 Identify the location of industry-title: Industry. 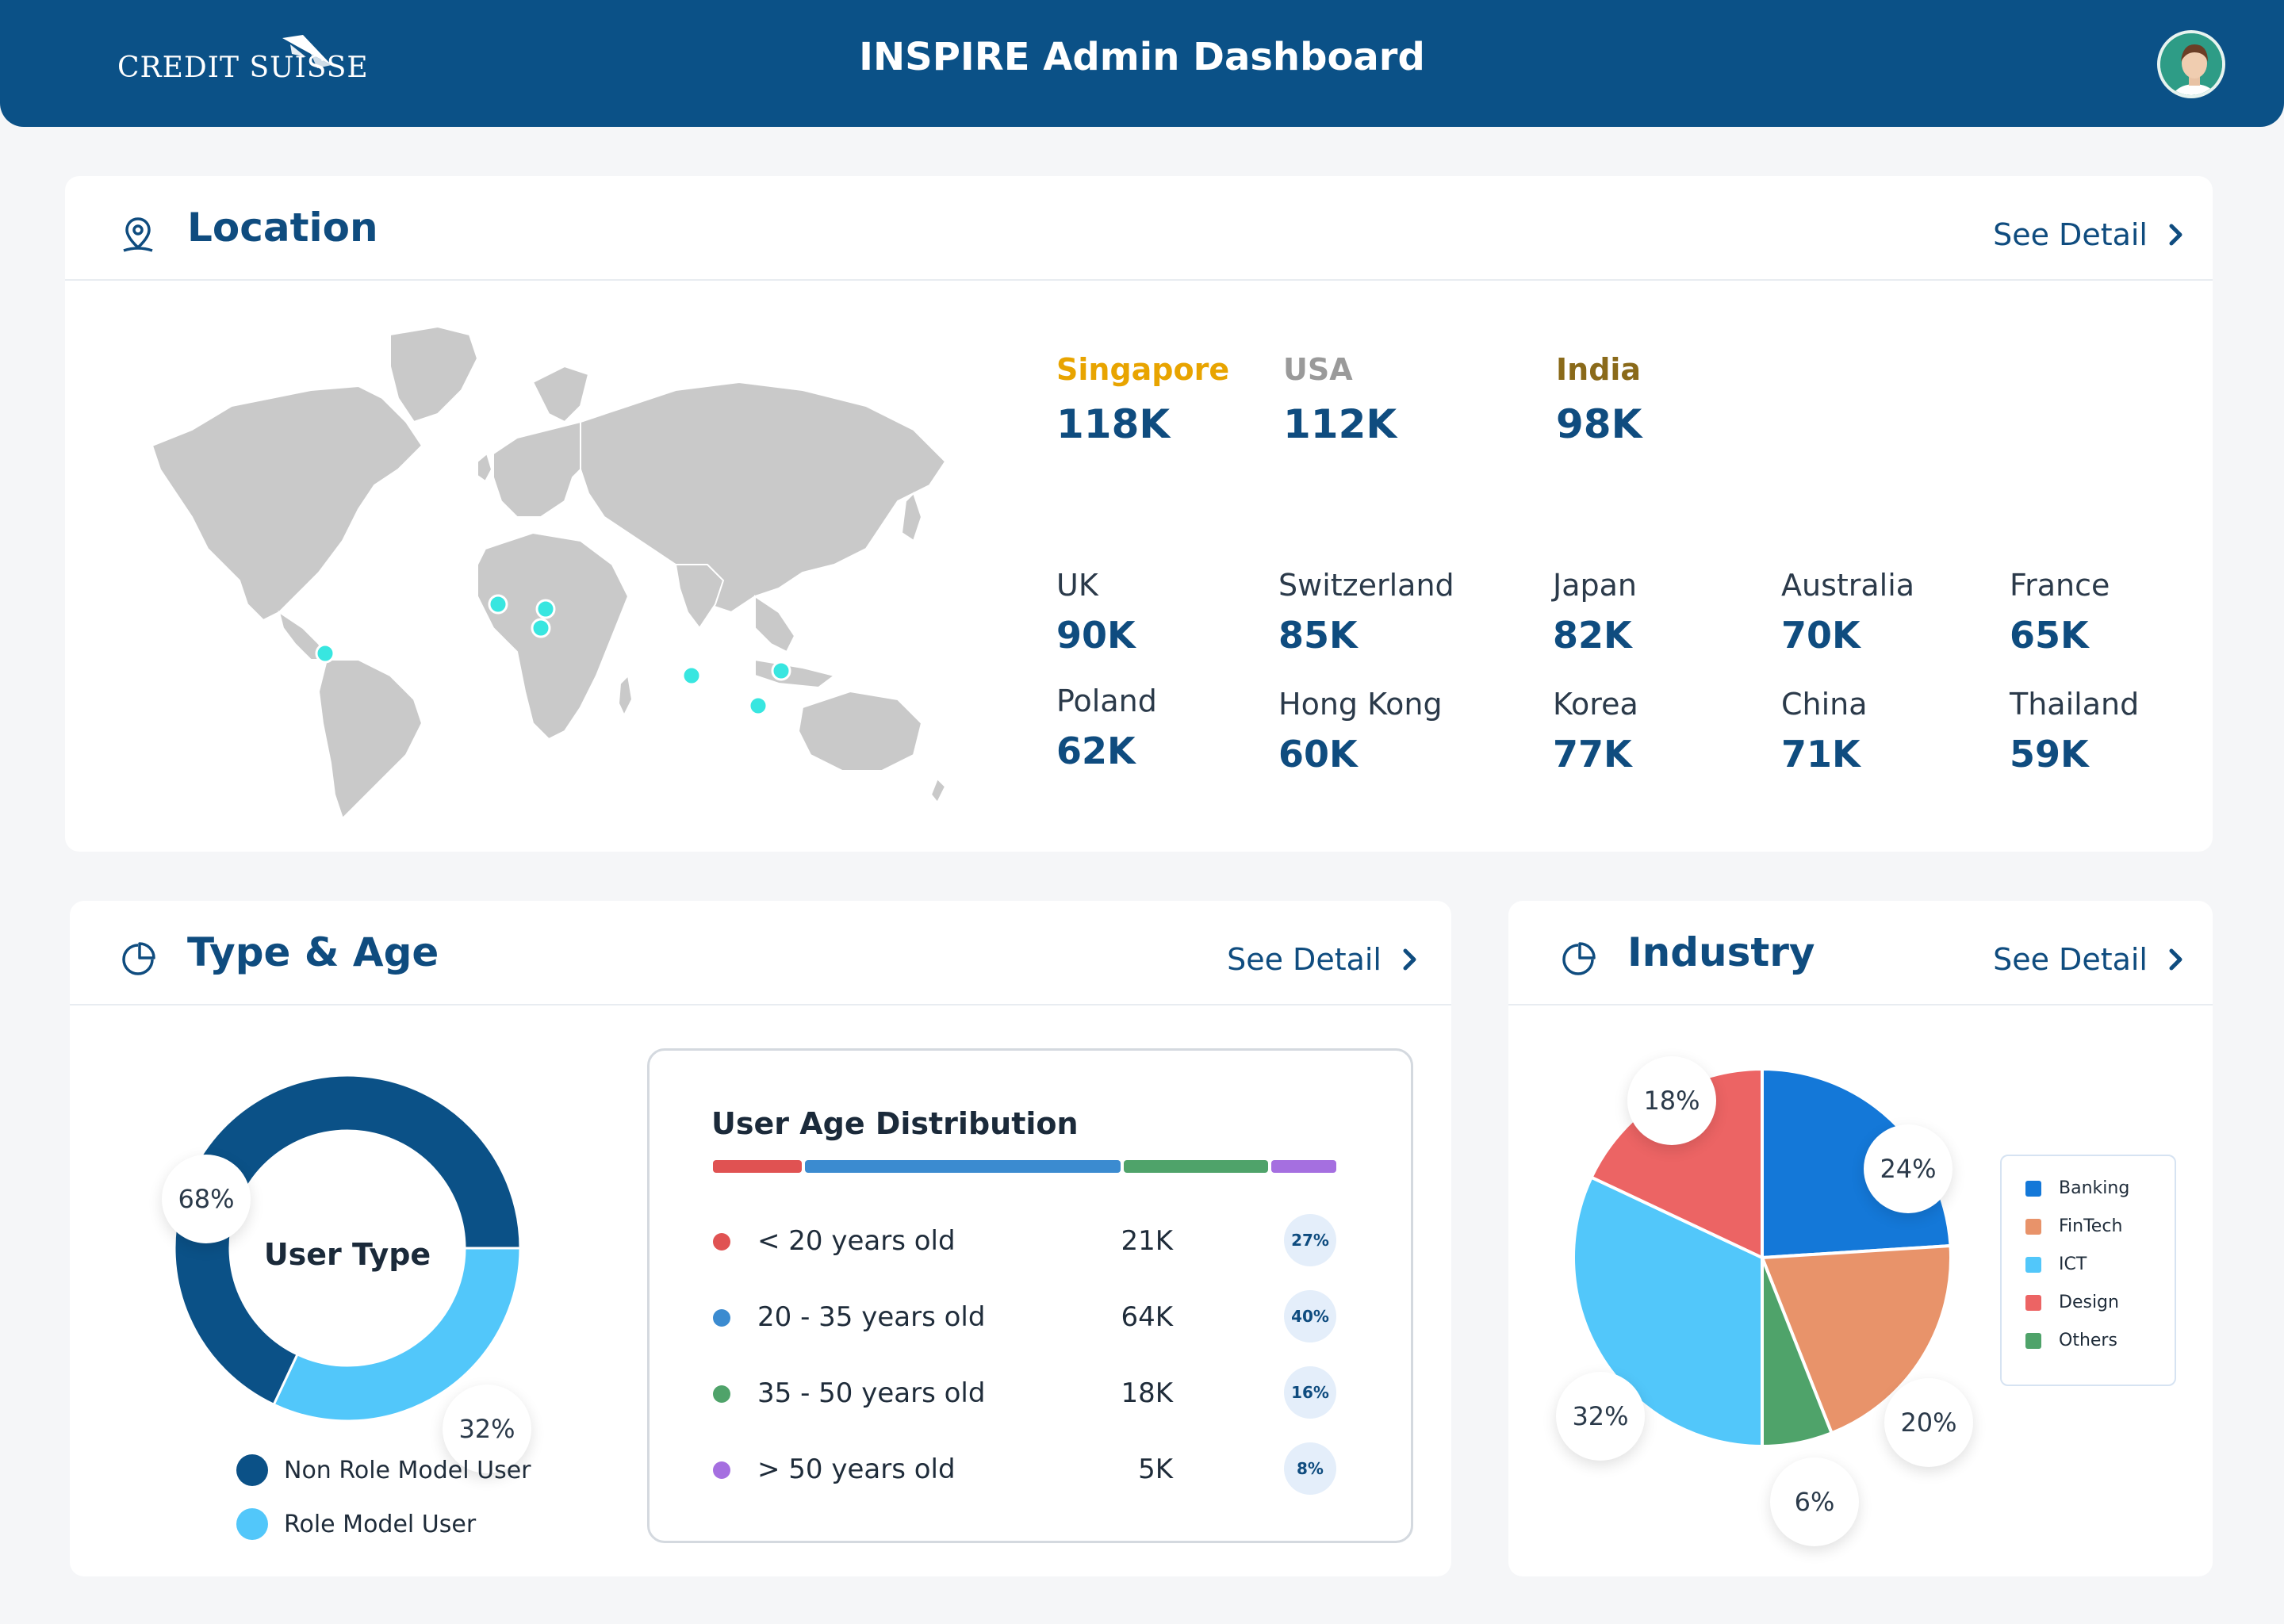
(1721, 952).